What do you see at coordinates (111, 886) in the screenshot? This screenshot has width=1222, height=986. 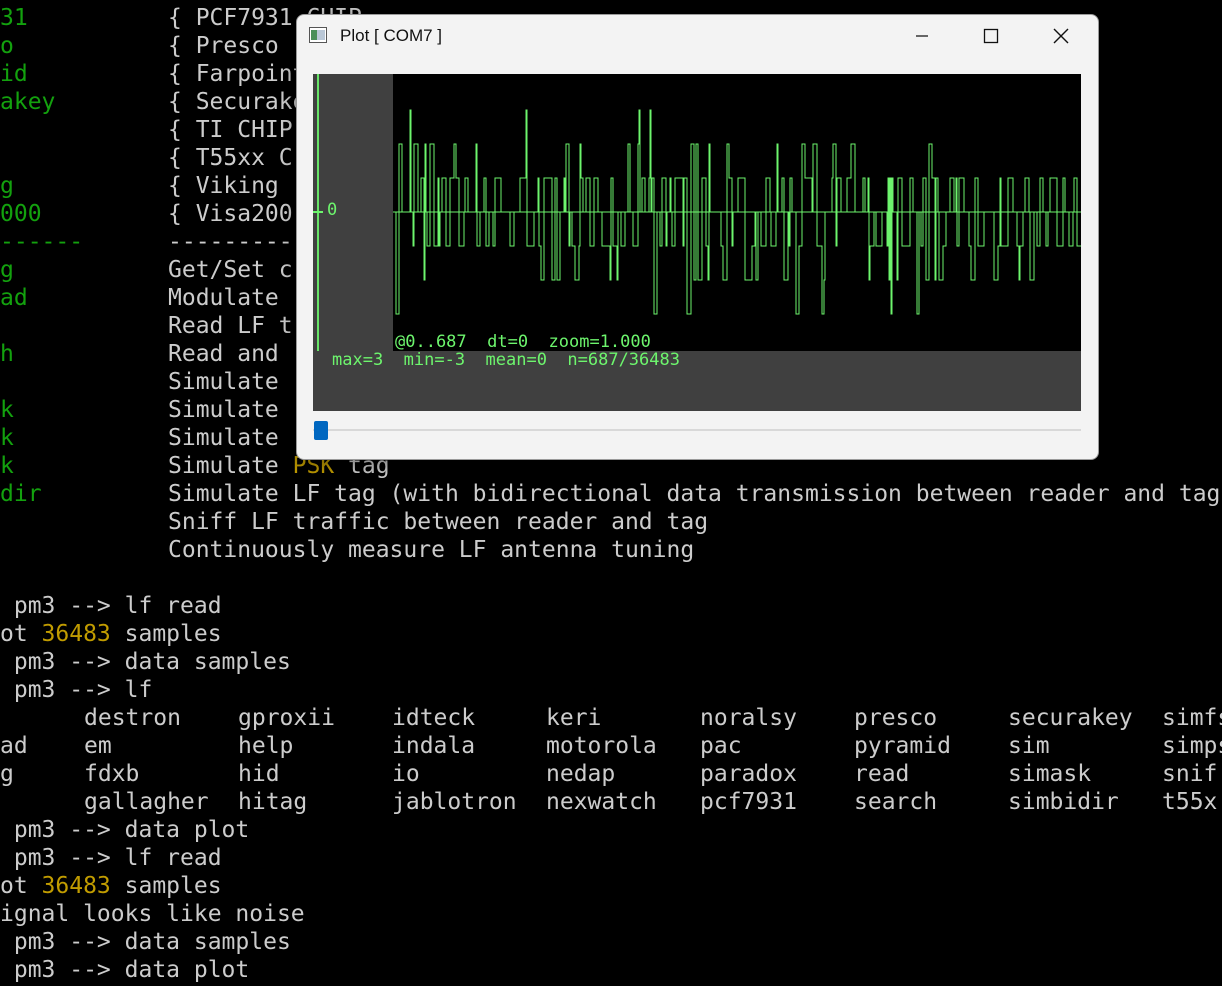 I see `samples-line-2: ot 36483 samples` at bounding box center [111, 886].